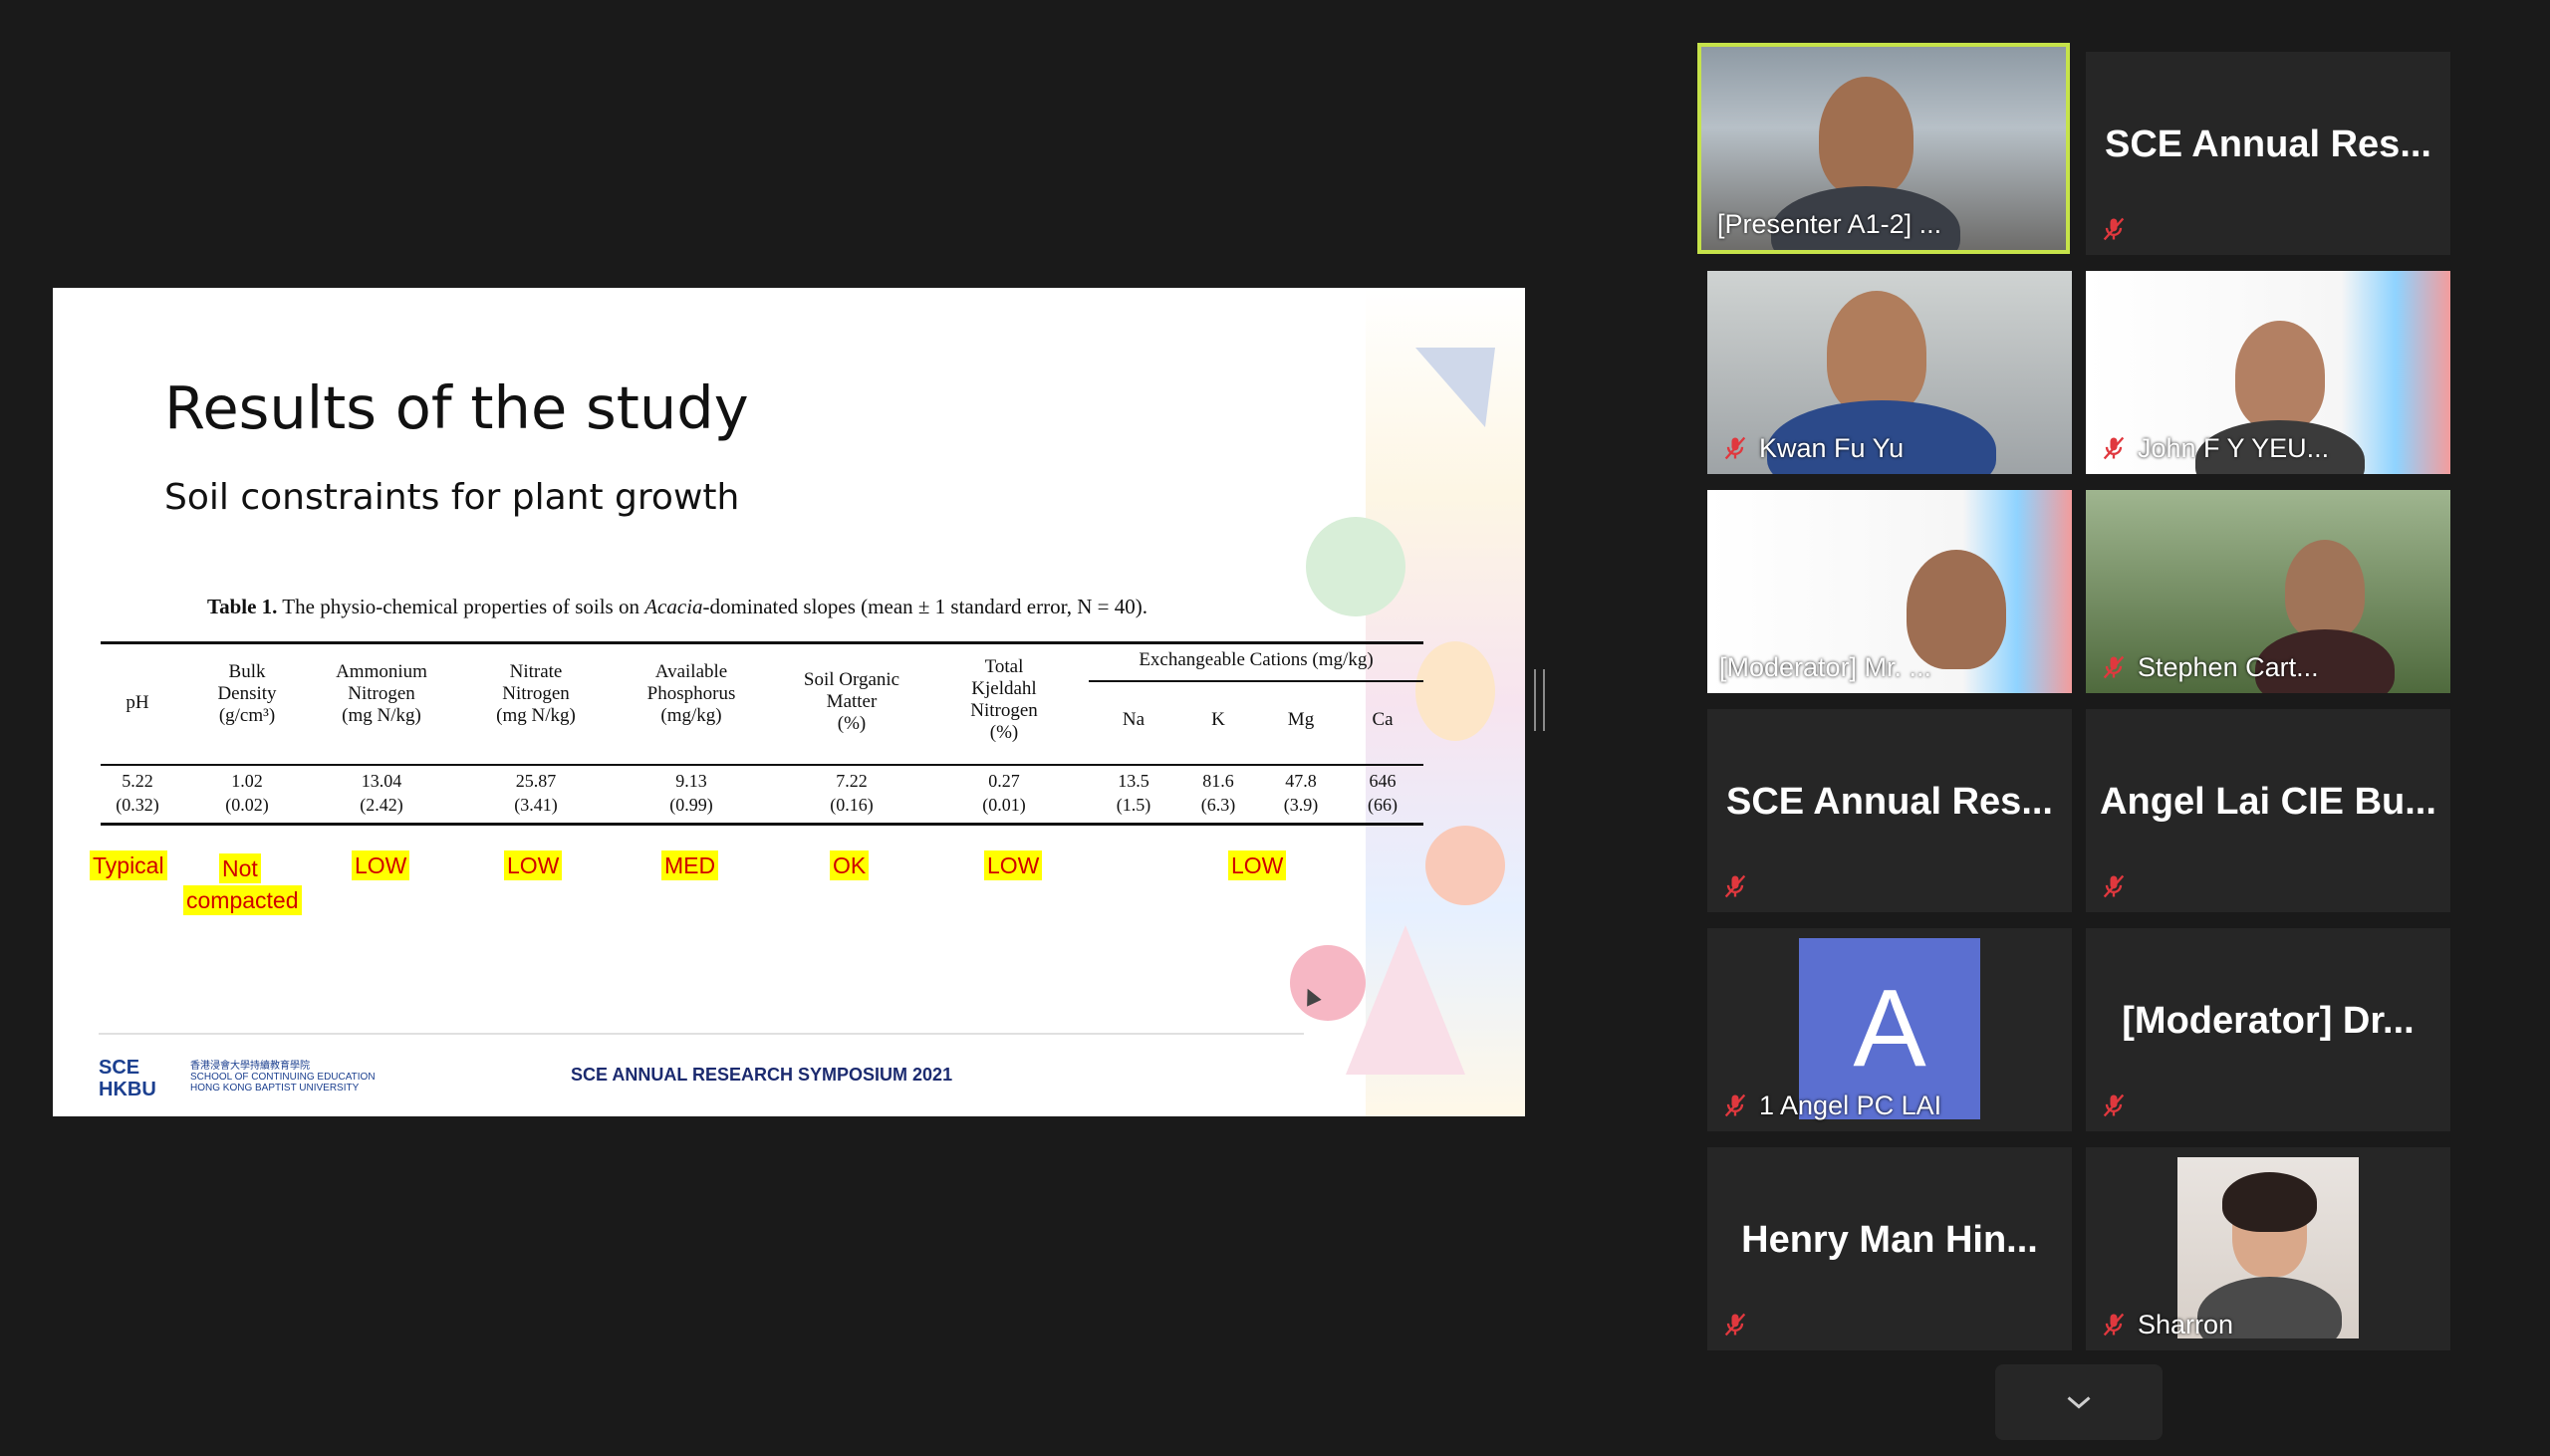 The width and height of the screenshot is (2550, 1456). I want to click on logo-mark: SCE HKBU, so click(127, 1078).